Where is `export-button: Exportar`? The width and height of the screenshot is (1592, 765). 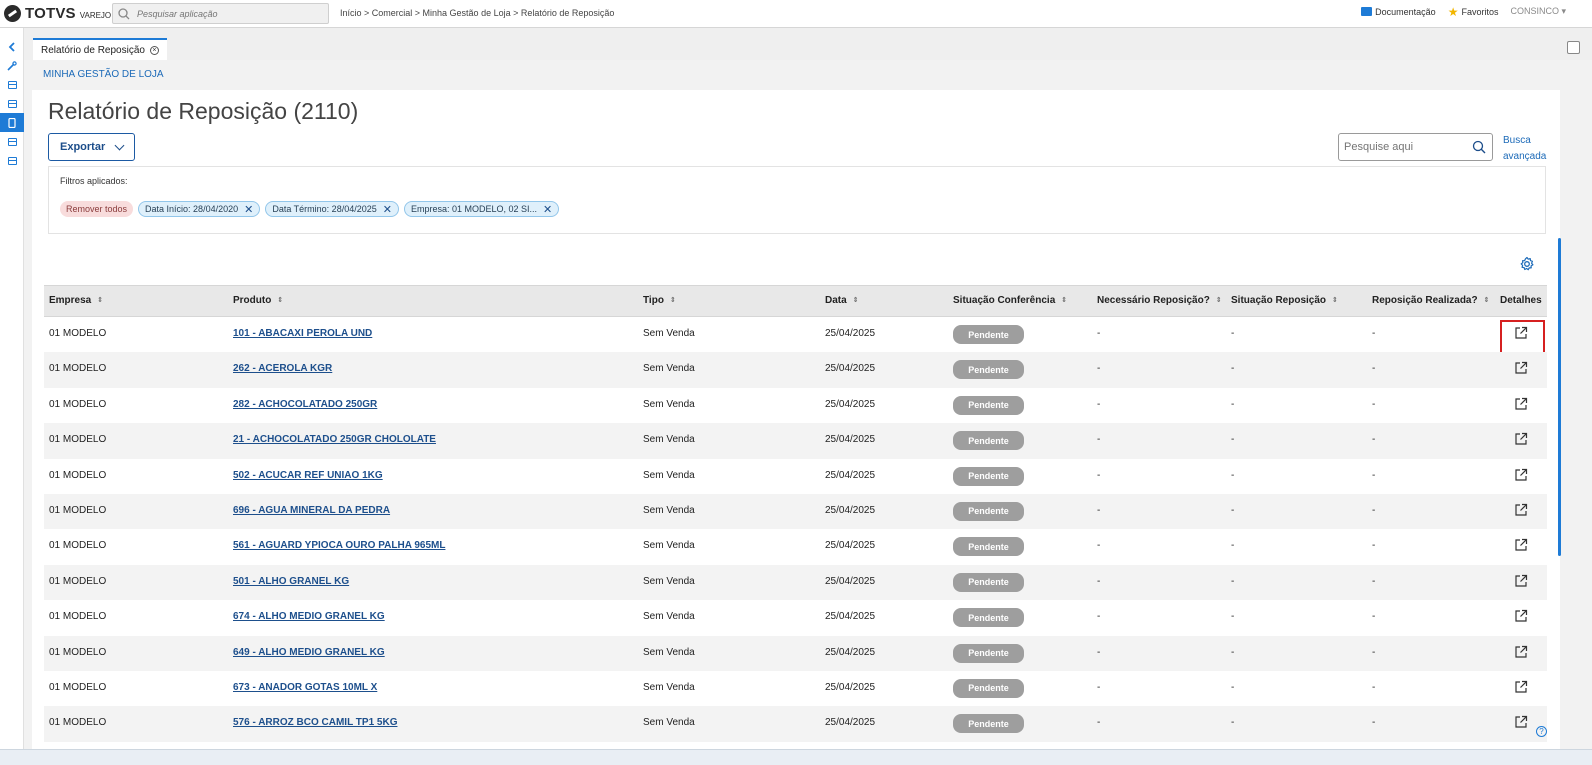 export-button: Exportar is located at coordinates (91, 147).